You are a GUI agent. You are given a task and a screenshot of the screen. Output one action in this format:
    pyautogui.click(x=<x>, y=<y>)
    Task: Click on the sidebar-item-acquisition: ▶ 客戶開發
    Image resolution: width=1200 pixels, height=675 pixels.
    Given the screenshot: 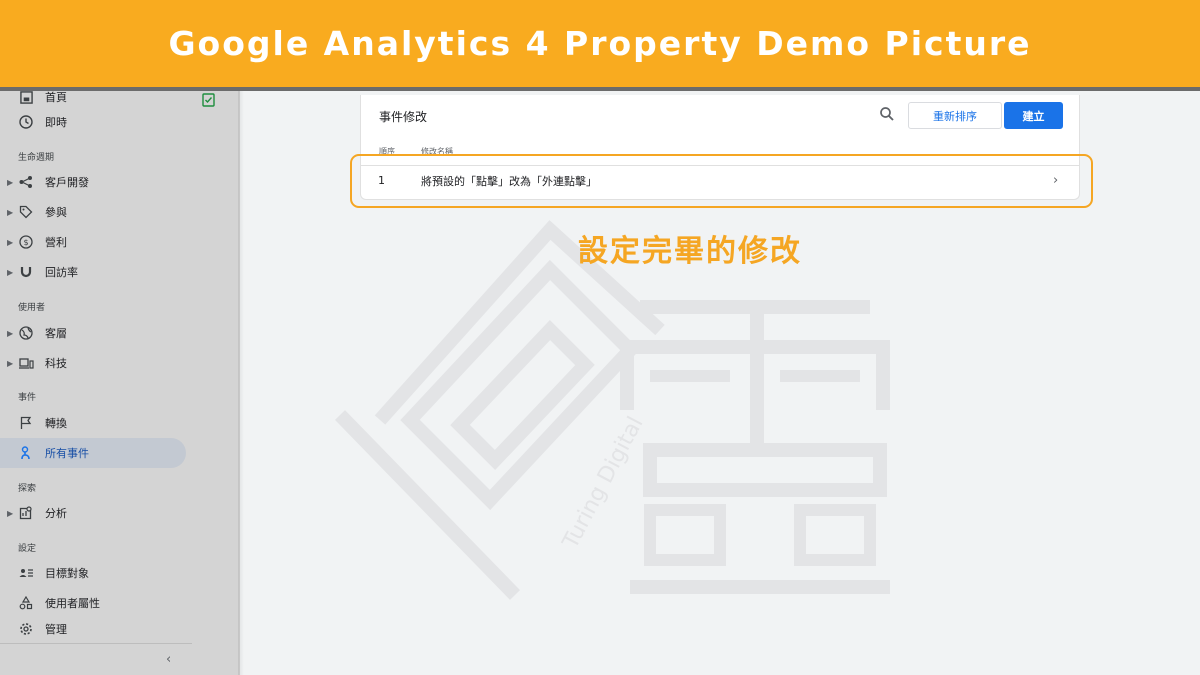 What is the action you would take?
    pyautogui.click(x=93, y=182)
    